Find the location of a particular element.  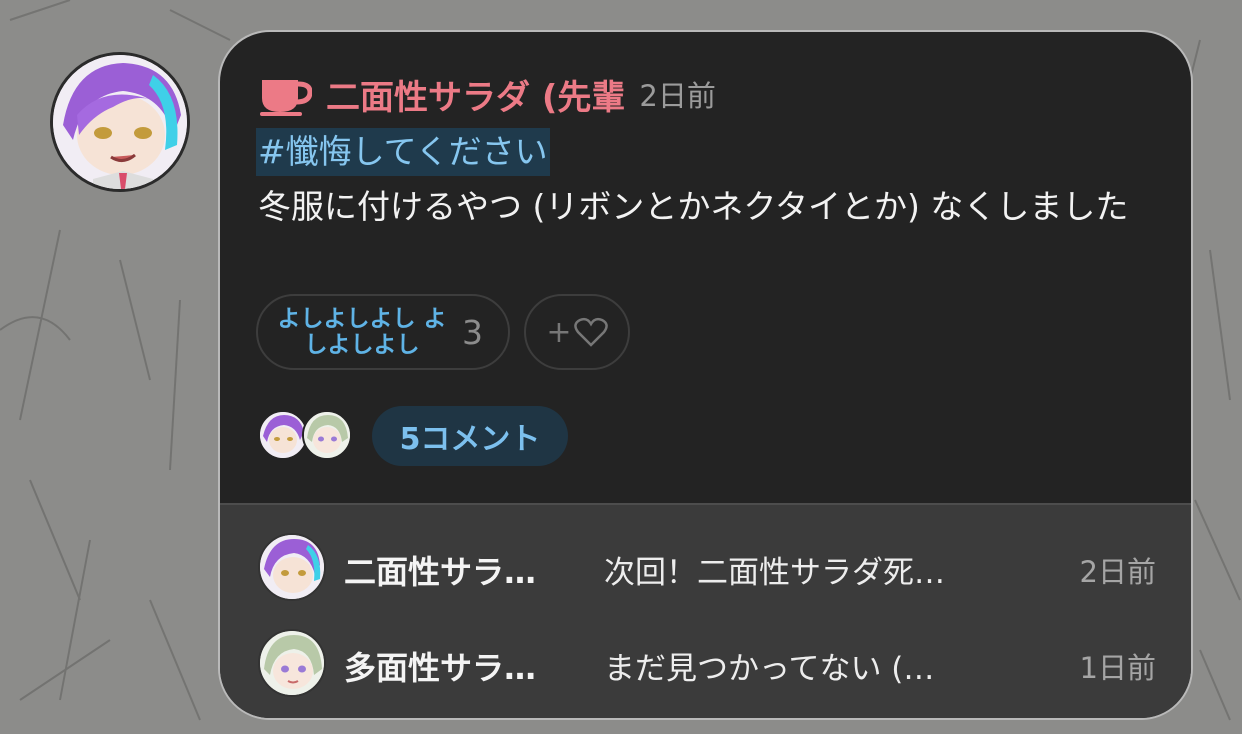

coffee-cup-icon is located at coordinates (286, 98).